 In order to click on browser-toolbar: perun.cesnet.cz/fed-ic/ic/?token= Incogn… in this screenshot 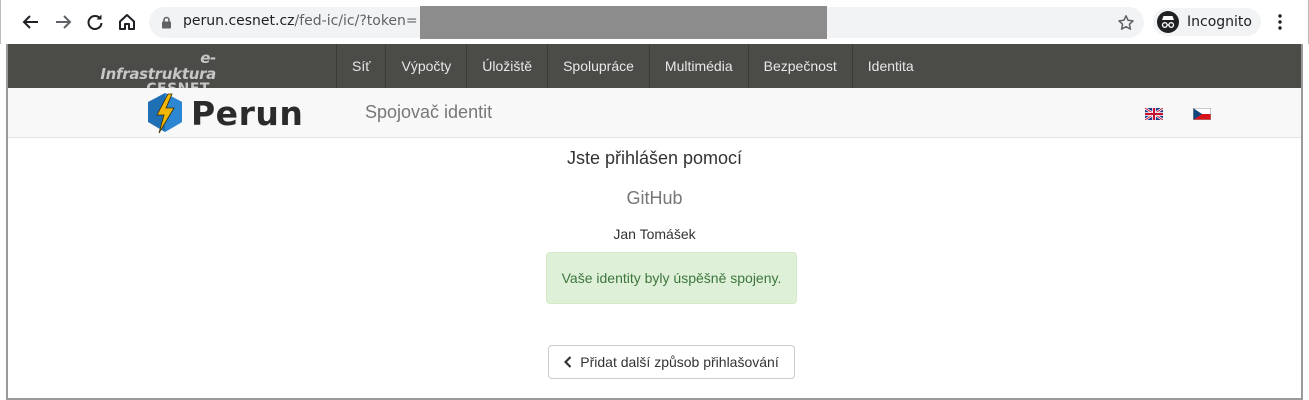, I will do `click(654, 22)`.